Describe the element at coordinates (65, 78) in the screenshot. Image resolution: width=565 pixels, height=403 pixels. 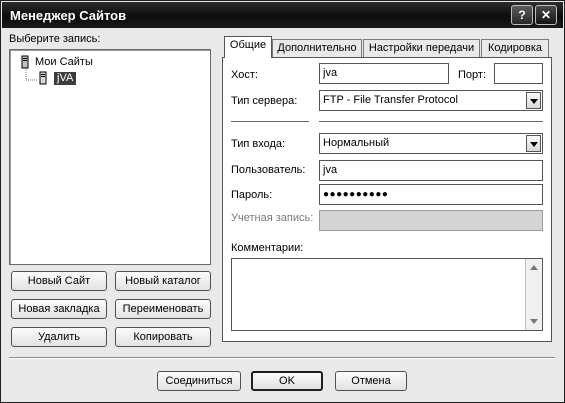
I see `tree-child-label: jVA` at that location.